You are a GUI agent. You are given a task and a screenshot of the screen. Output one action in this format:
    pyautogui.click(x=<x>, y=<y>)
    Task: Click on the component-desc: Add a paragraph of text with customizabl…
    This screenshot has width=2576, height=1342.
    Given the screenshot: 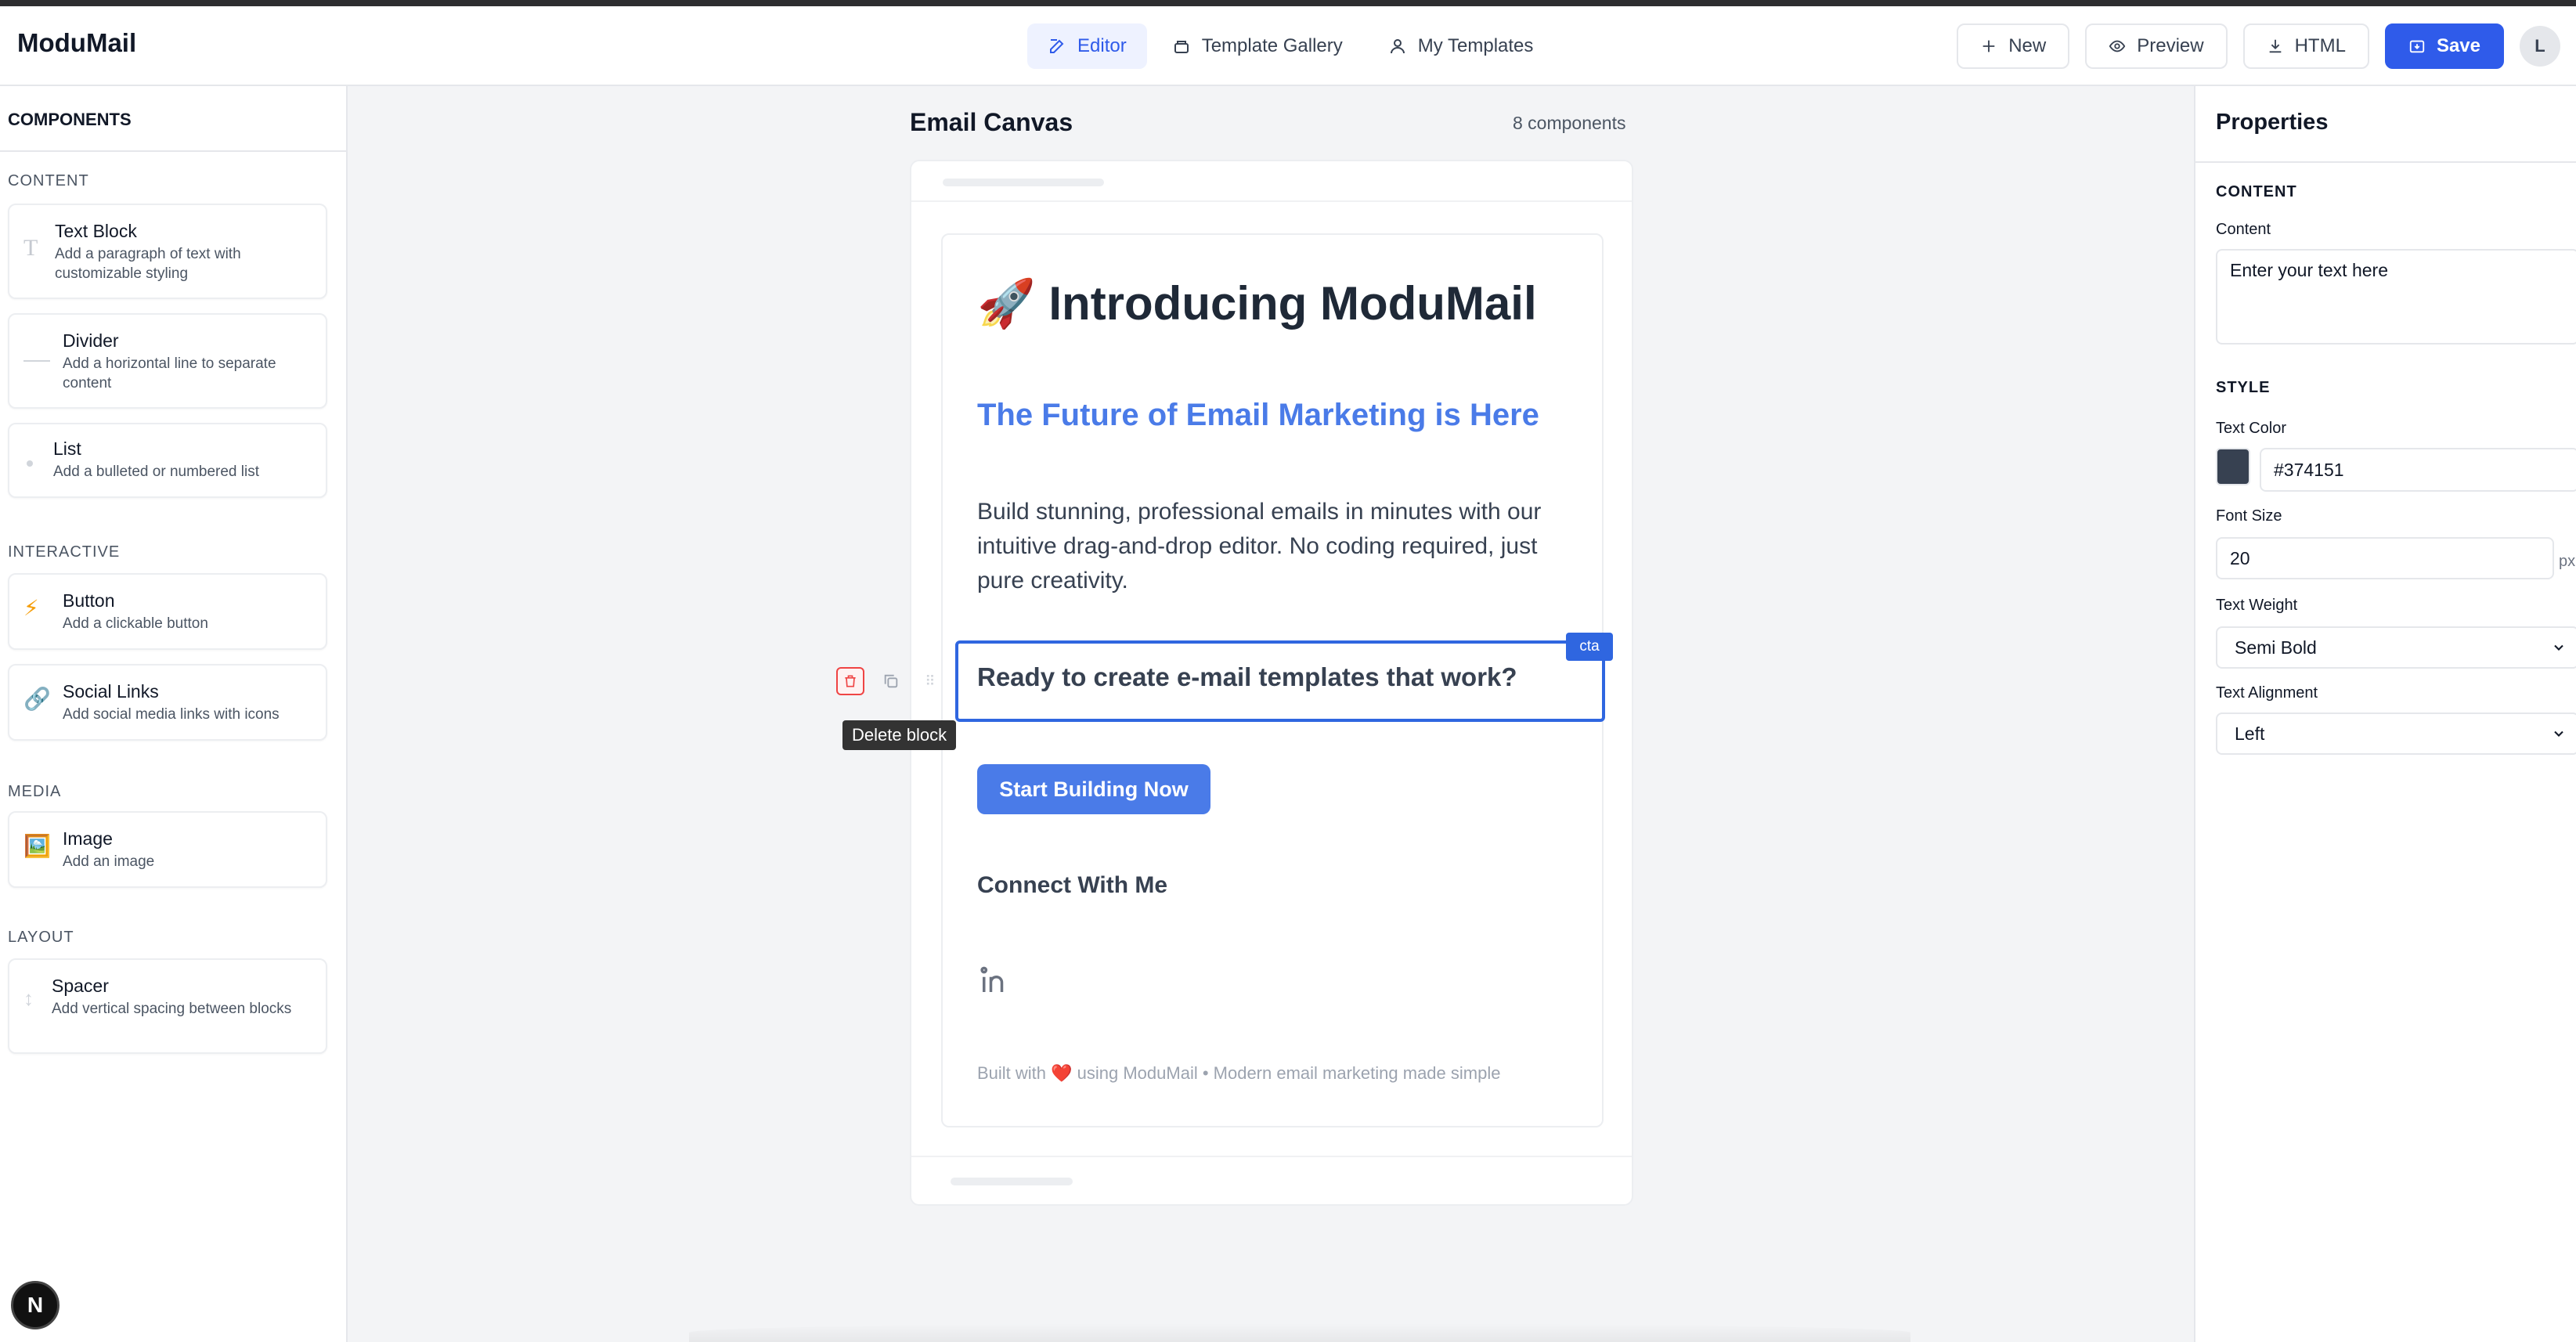 What is the action you would take?
    pyautogui.click(x=148, y=264)
    